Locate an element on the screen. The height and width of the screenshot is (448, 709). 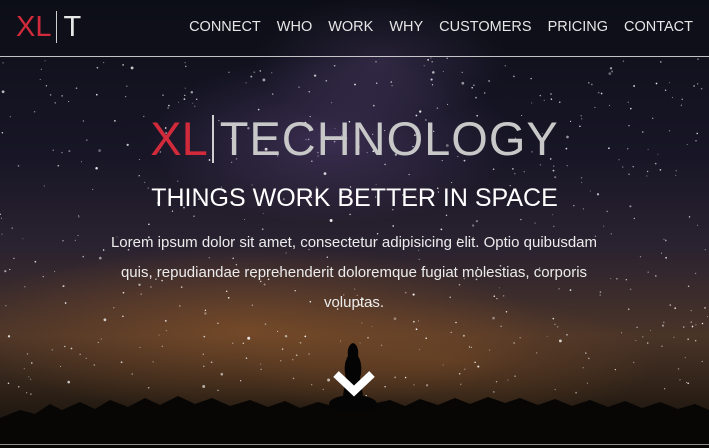
brand-t: T is located at coordinates (72, 27).